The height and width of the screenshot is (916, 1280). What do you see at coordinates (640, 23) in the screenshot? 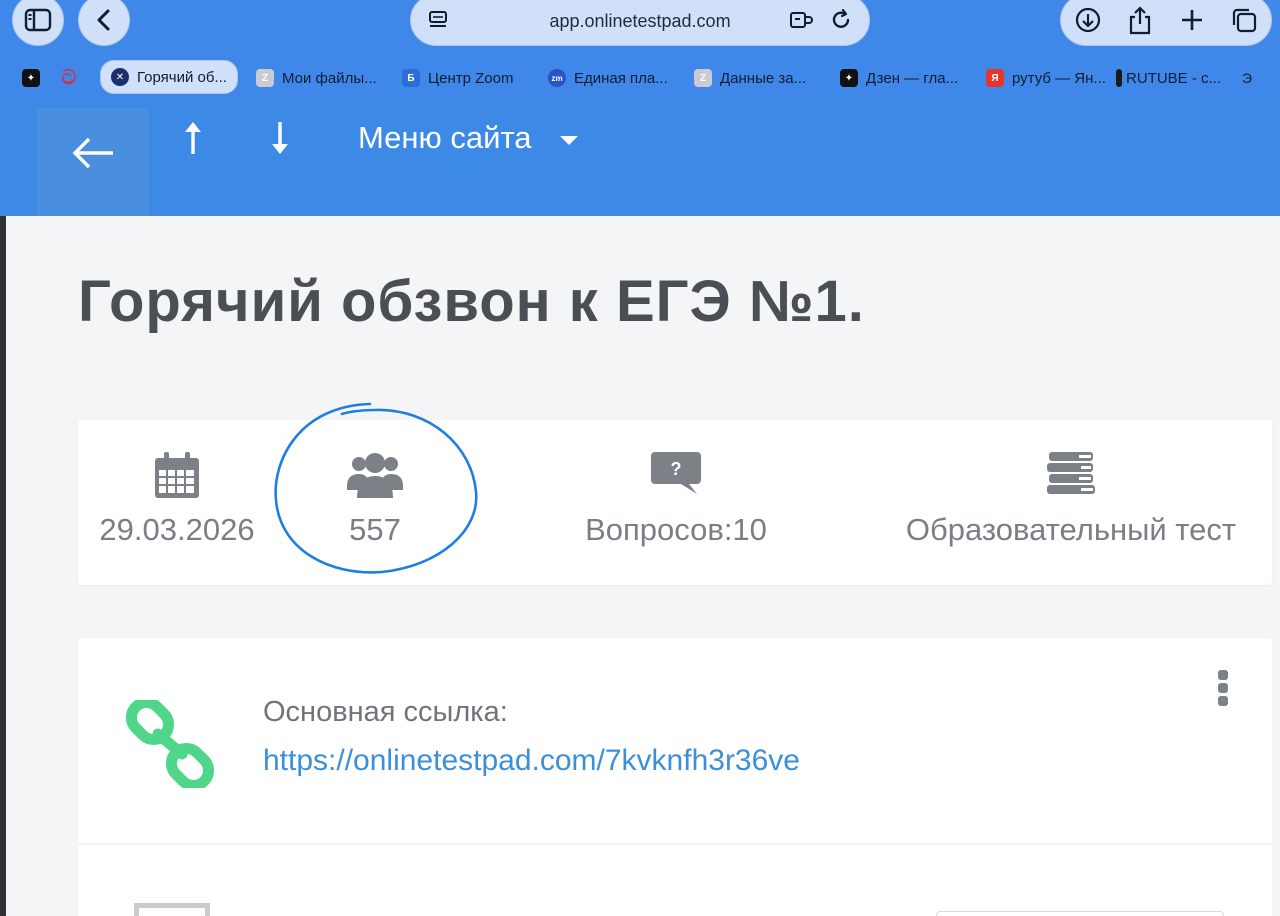
I see `address-bar: app.onlinetestpad.com` at bounding box center [640, 23].